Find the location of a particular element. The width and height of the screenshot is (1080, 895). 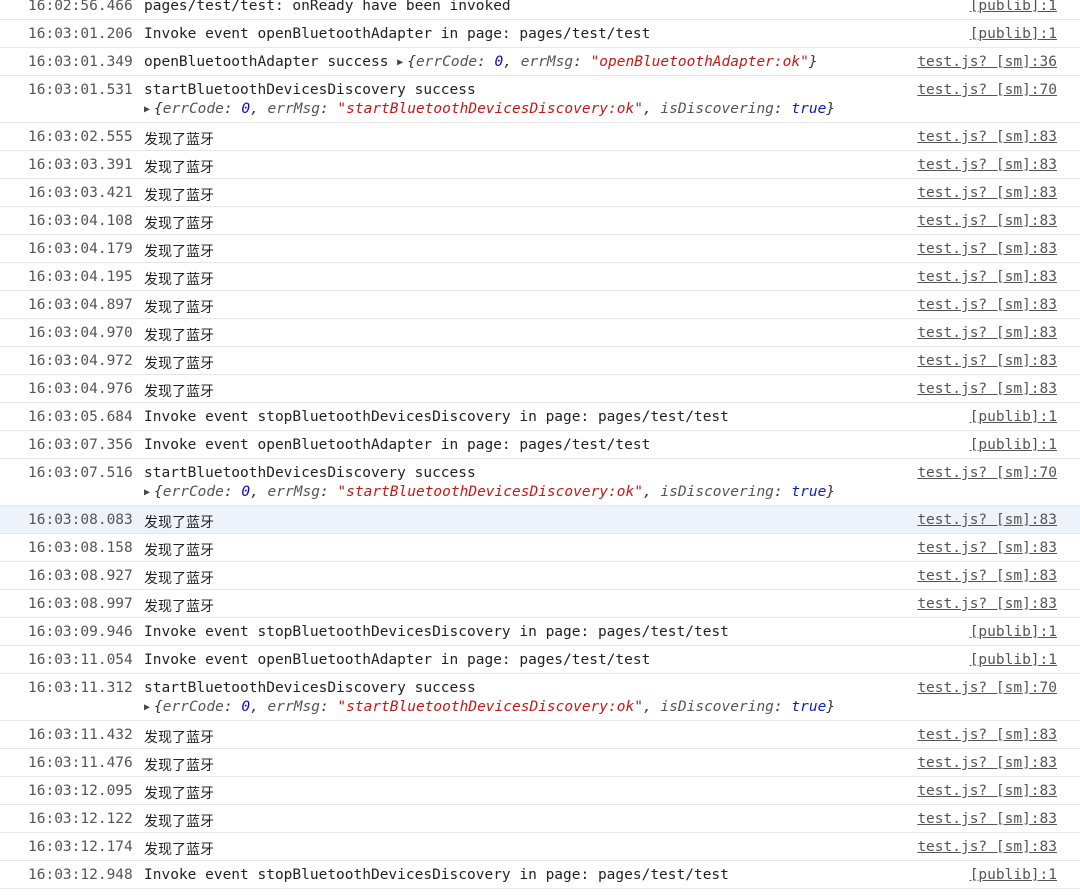

log-row: 16:03:11.476 发现了蓝牙 test.js? [sm]:83 is located at coordinates (540, 763).